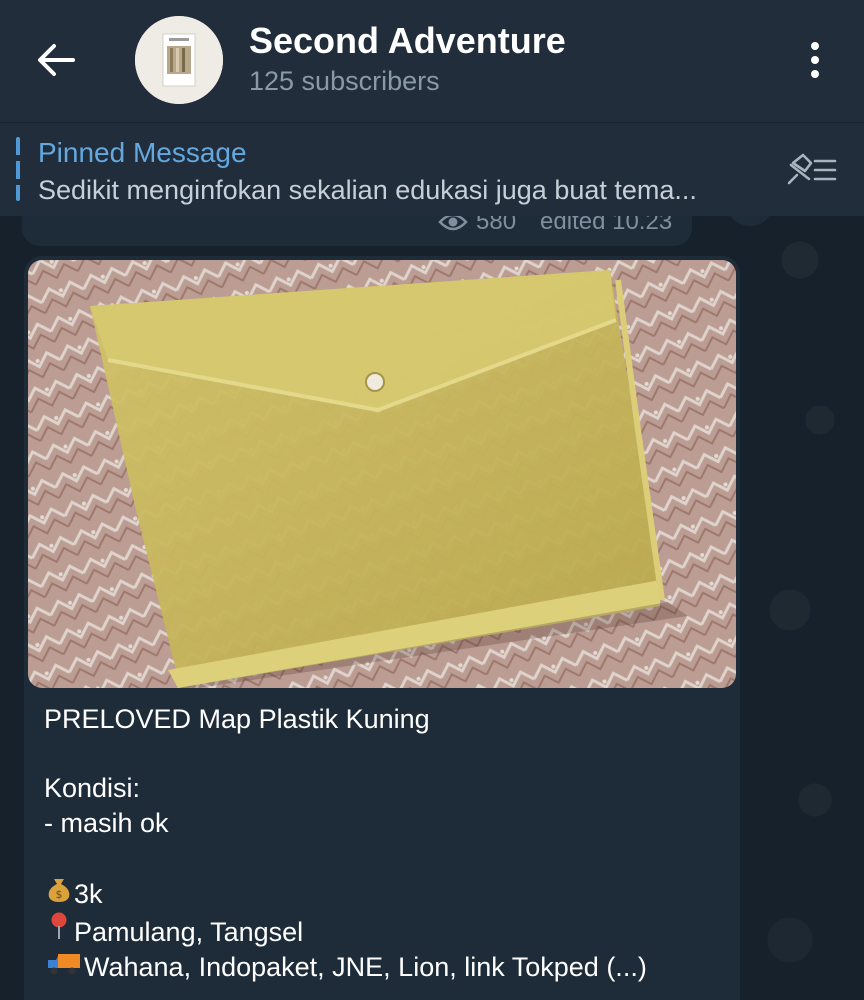 The height and width of the screenshot is (1000, 864). I want to click on arrow-left-icon, so click(56, 60).